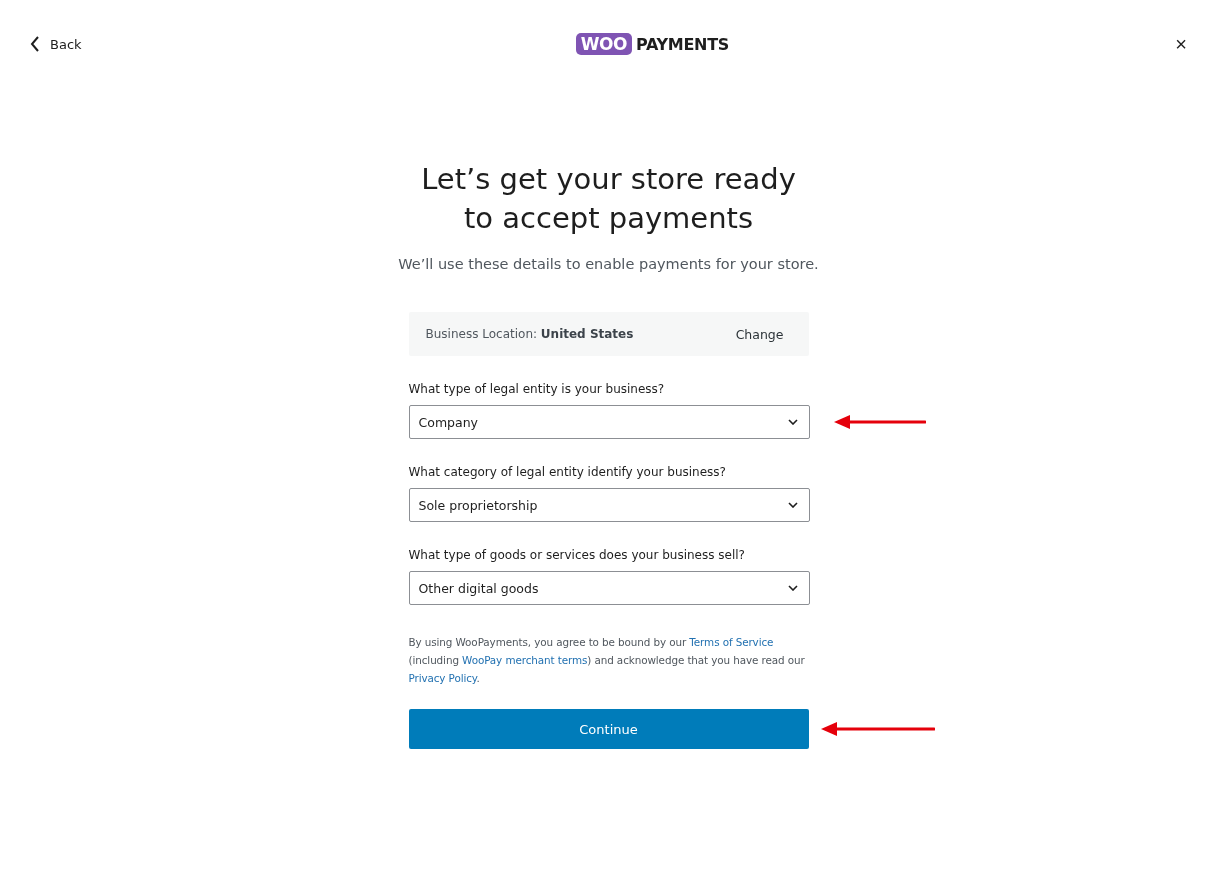 Image resolution: width=1217 pixels, height=890 pixels. Describe the element at coordinates (1181, 44) in the screenshot. I see `close-button: ×` at that location.